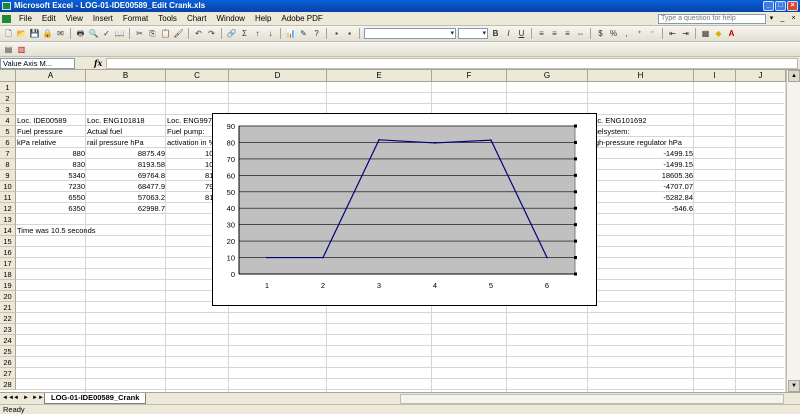  I want to click on help-dropdown-icon: ▾, so click(771, 18).